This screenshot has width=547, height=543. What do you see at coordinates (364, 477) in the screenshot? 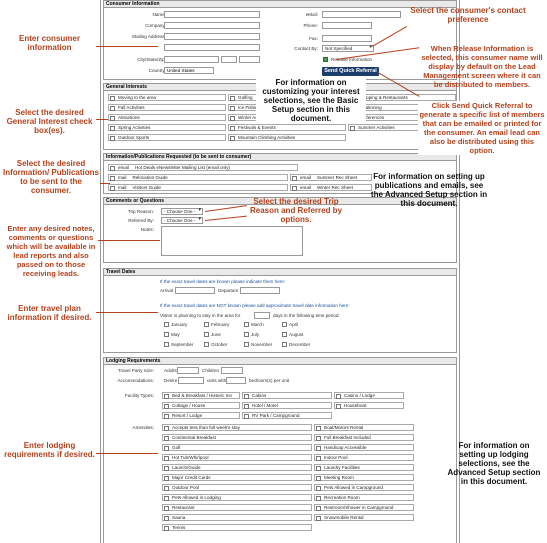
I see `amenity-option: Meeting Room` at bounding box center [364, 477].